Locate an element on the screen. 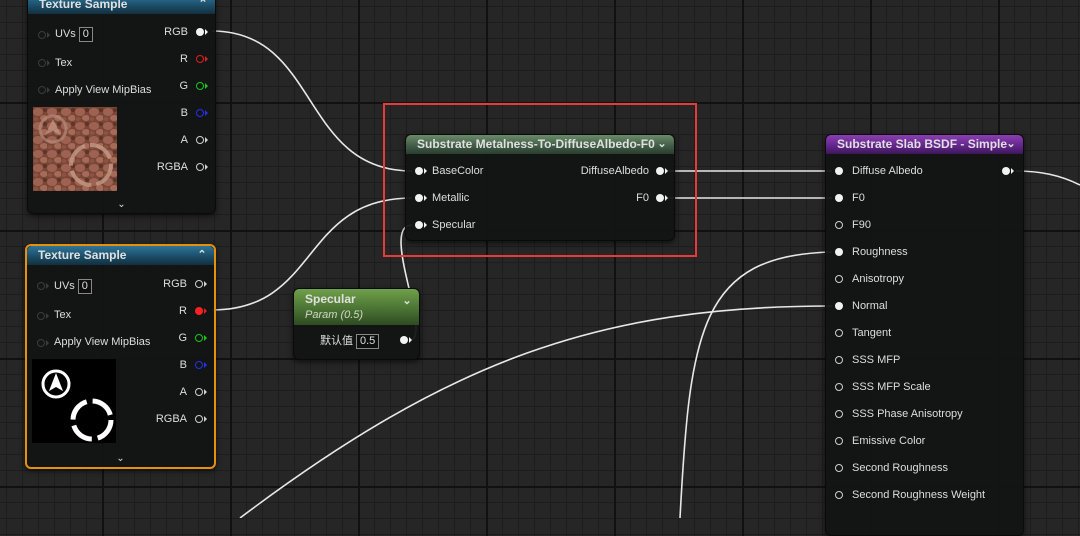 Image resolution: width=1080 pixels, height=536 pixels. diffuse-albedo-label: Diffuse Albedo is located at coordinates (887, 171).